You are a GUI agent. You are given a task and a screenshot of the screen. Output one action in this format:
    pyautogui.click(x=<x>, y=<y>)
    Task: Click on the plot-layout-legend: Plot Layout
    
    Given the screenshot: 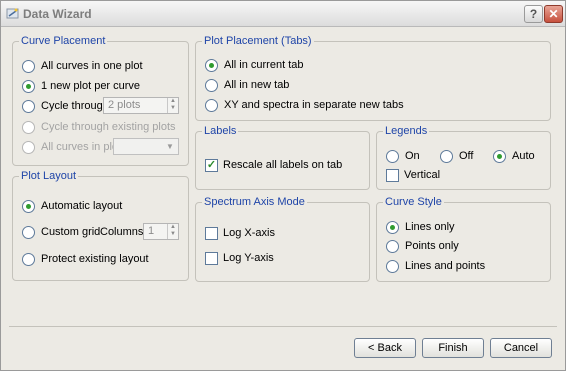 What is the action you would take?
    pyautogui.click(x=49, y=176)
    